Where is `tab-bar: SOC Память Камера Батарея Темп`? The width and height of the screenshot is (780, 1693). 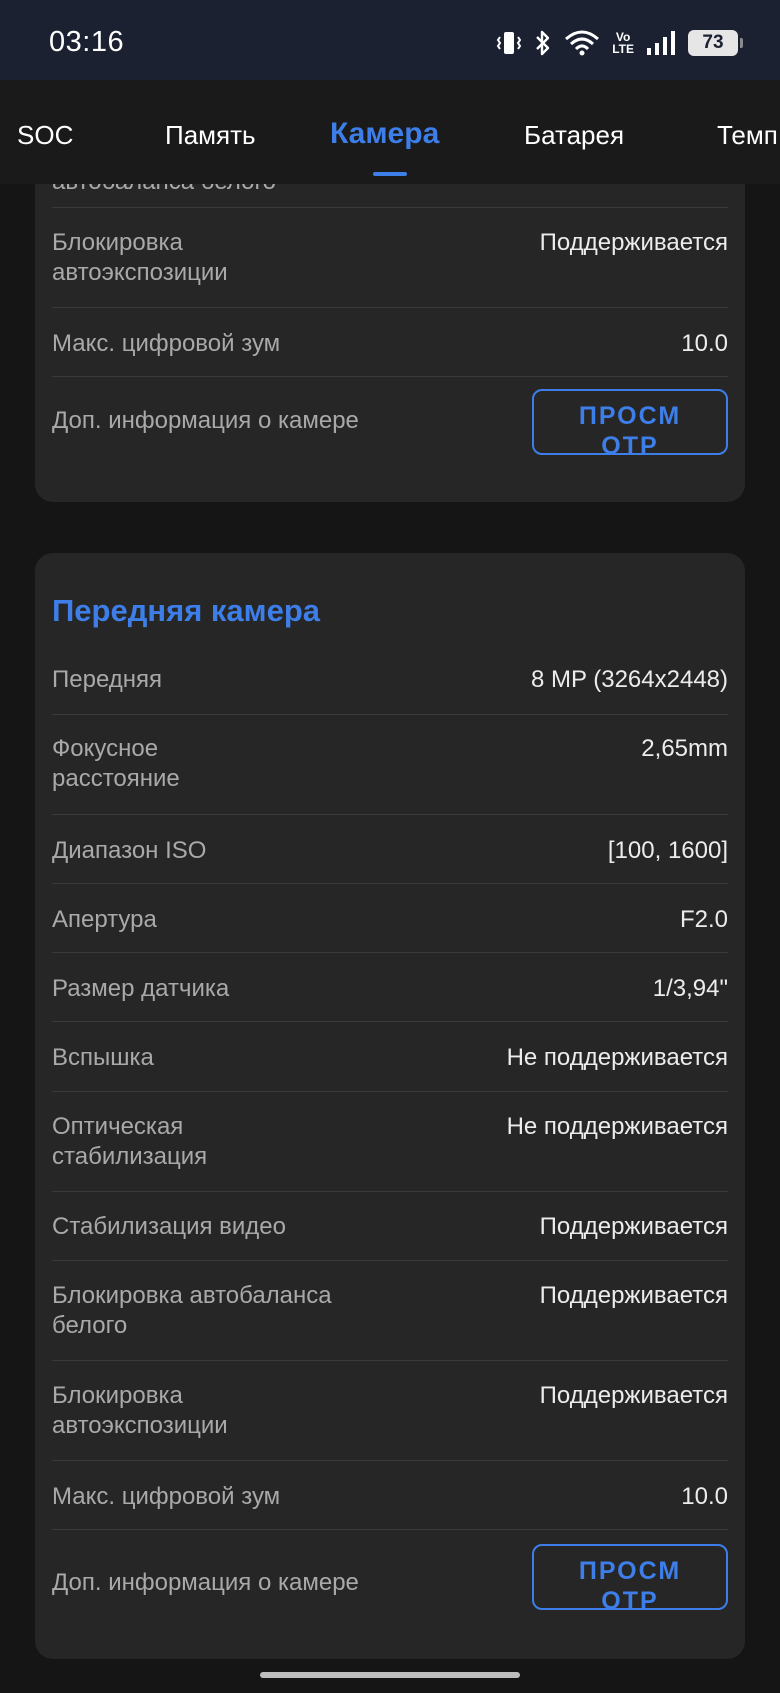 tab-bar: SOC Память Камера Батарея Темп is located at coordinates (390, 132).